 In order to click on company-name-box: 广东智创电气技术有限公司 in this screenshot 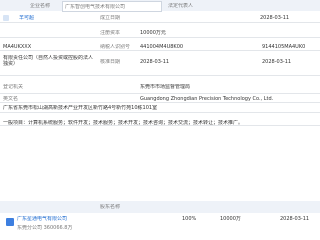, I will do `click(112, 6)`.